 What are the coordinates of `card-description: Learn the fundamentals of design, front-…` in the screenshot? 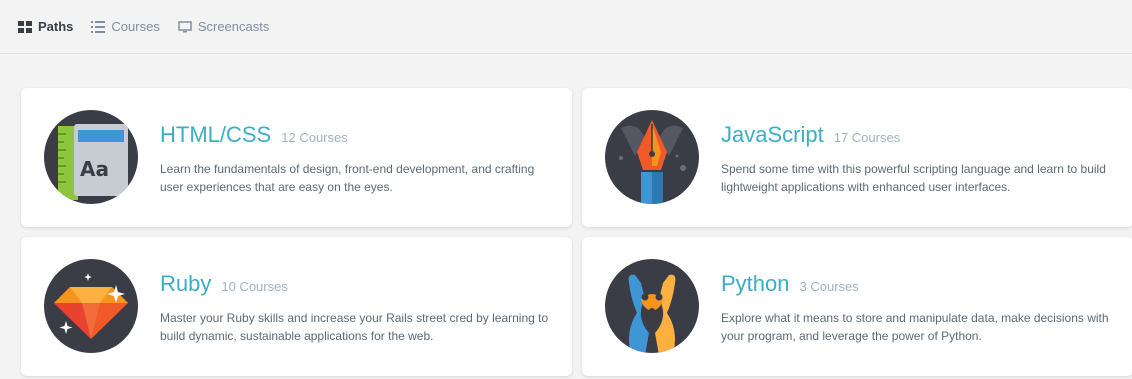 It's located at (347, 178).